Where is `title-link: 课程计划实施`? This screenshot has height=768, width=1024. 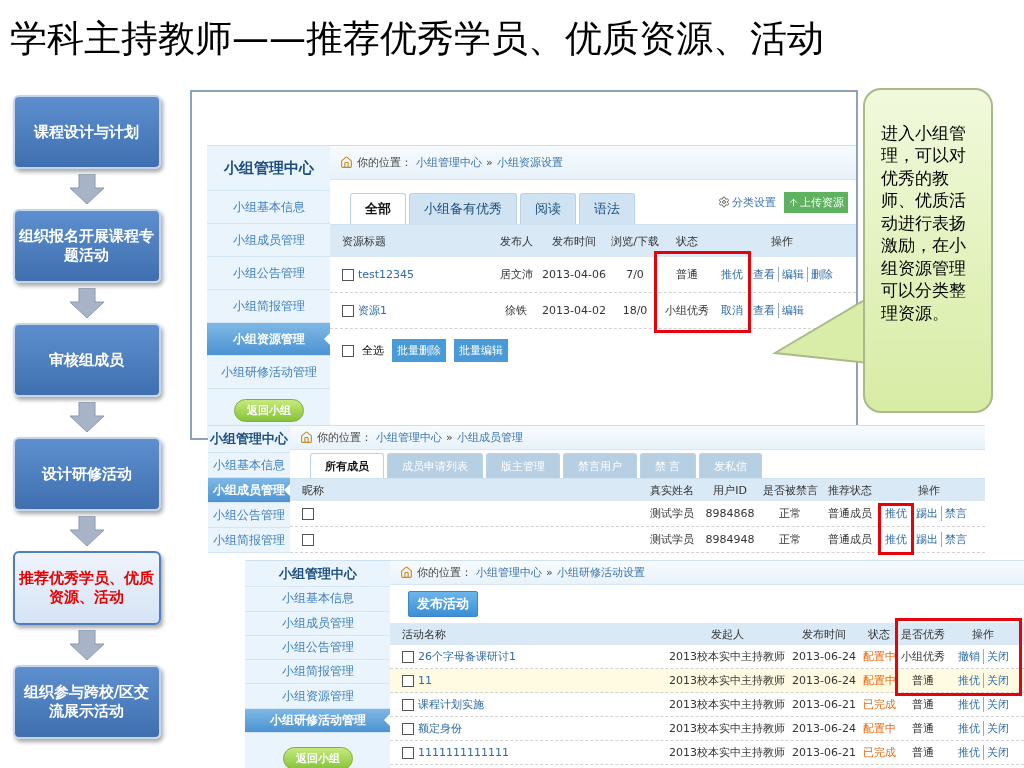
title-link: 课程计划实施 is located at coordinates (451, 704).